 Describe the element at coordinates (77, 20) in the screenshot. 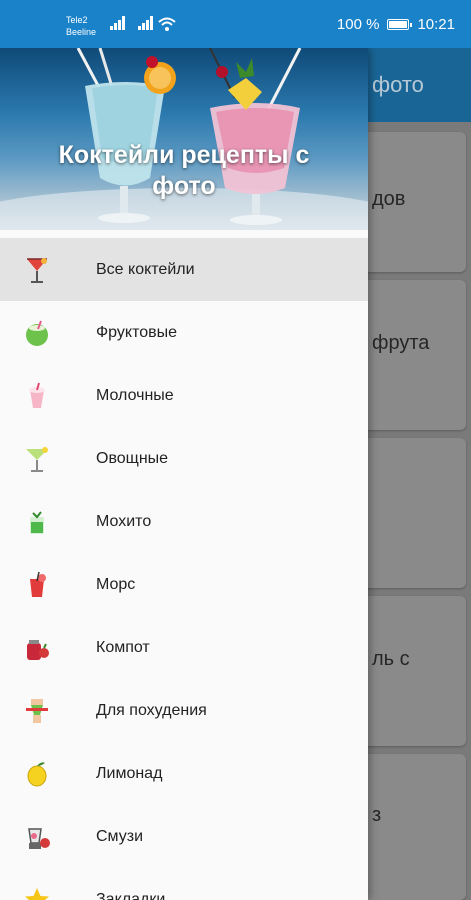

I see `carrier-1-label: Tele2` at that location.